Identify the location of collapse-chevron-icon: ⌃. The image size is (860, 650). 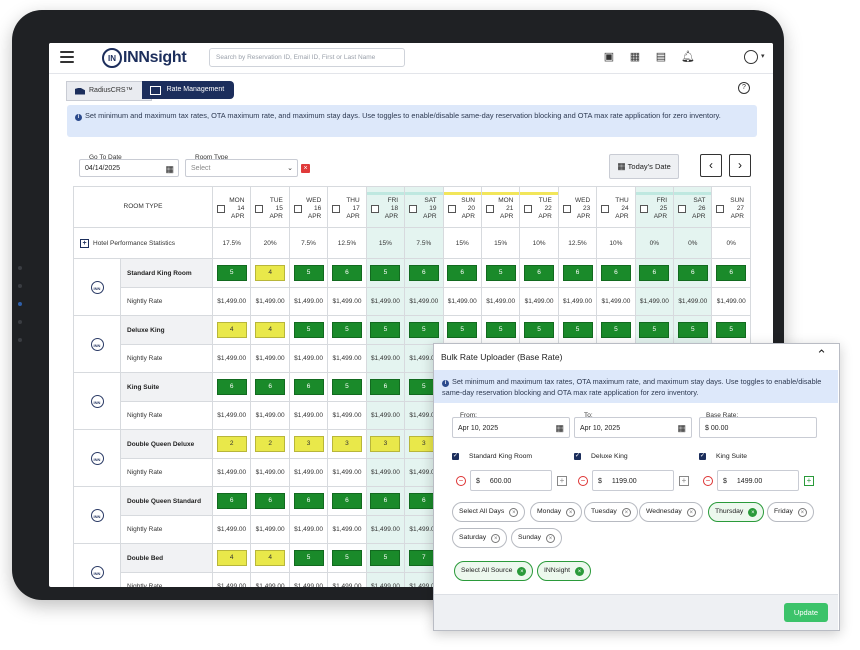
(821, 355).